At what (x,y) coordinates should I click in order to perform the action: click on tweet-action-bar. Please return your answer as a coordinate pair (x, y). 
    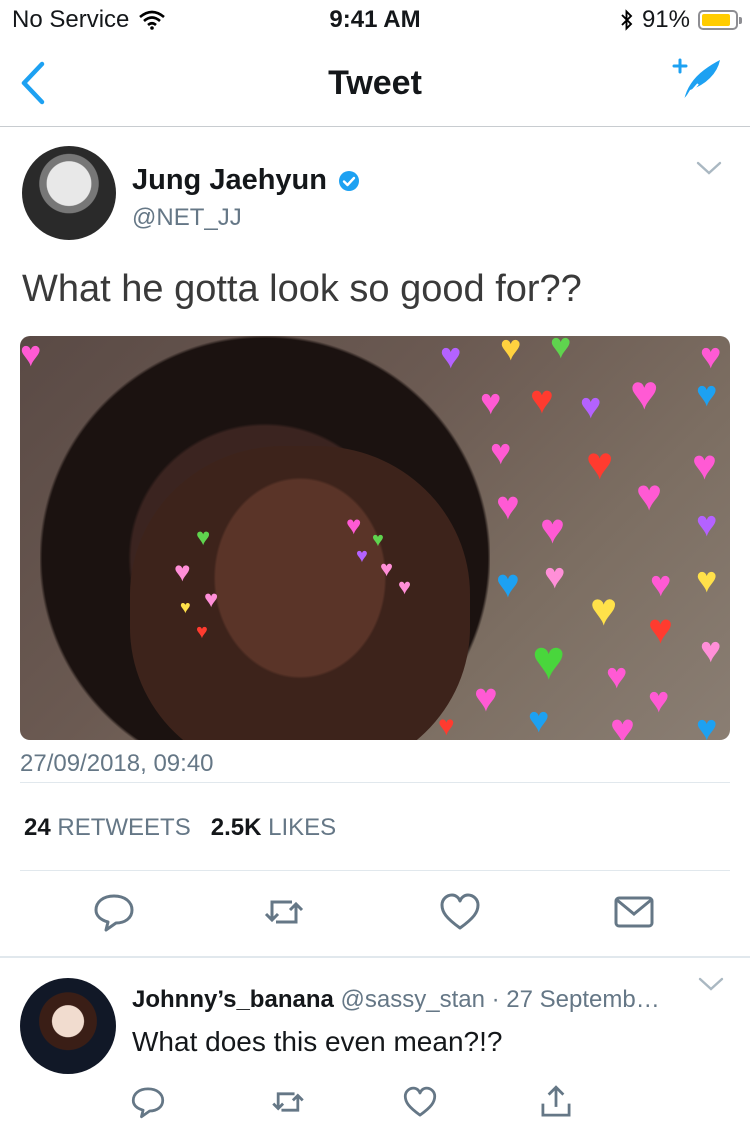
    Looking at the image, I should click on (375, 915).